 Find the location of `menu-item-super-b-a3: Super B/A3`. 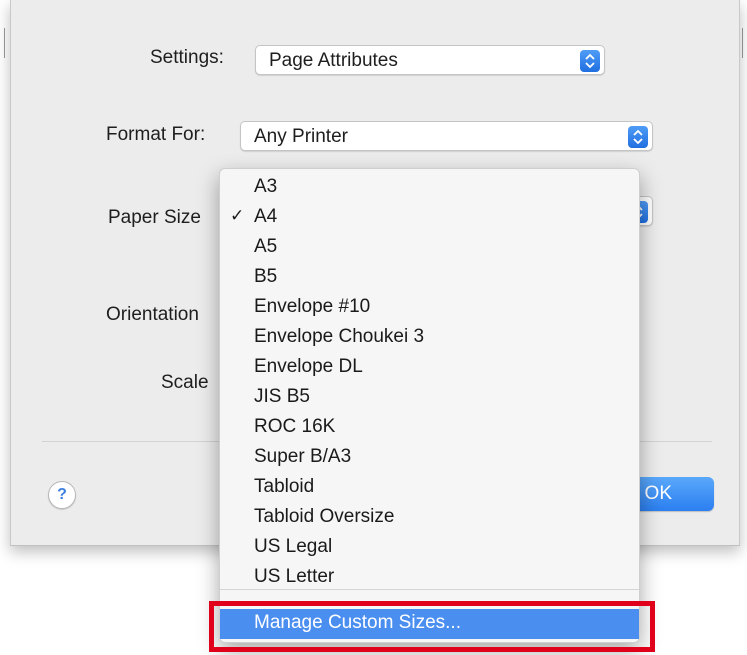

menu-item-super-b-a3: Super B/A3 is located at coordinates (429, 458).